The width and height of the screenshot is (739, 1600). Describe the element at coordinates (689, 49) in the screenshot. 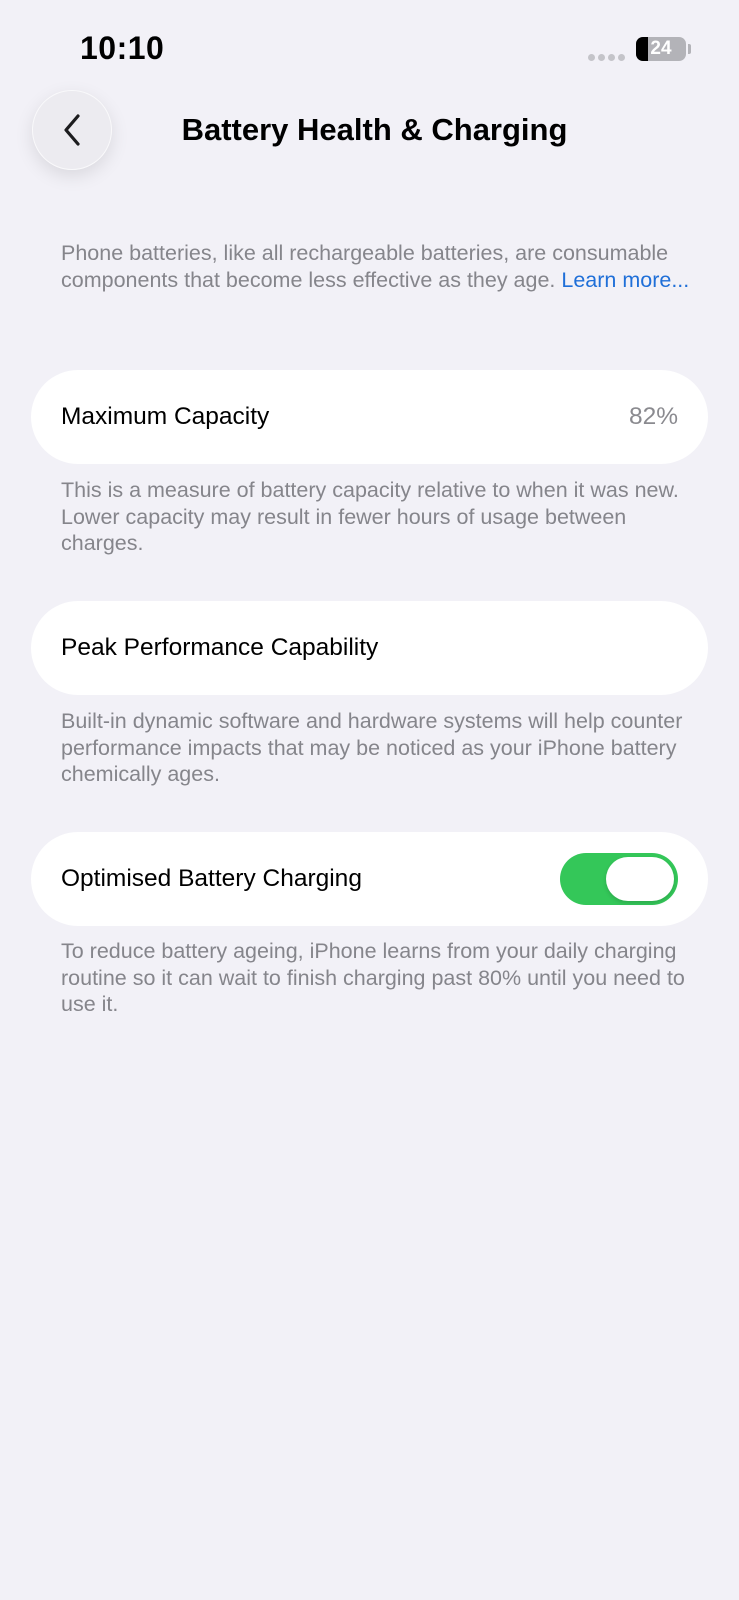

I see `battery-cap` at that location.